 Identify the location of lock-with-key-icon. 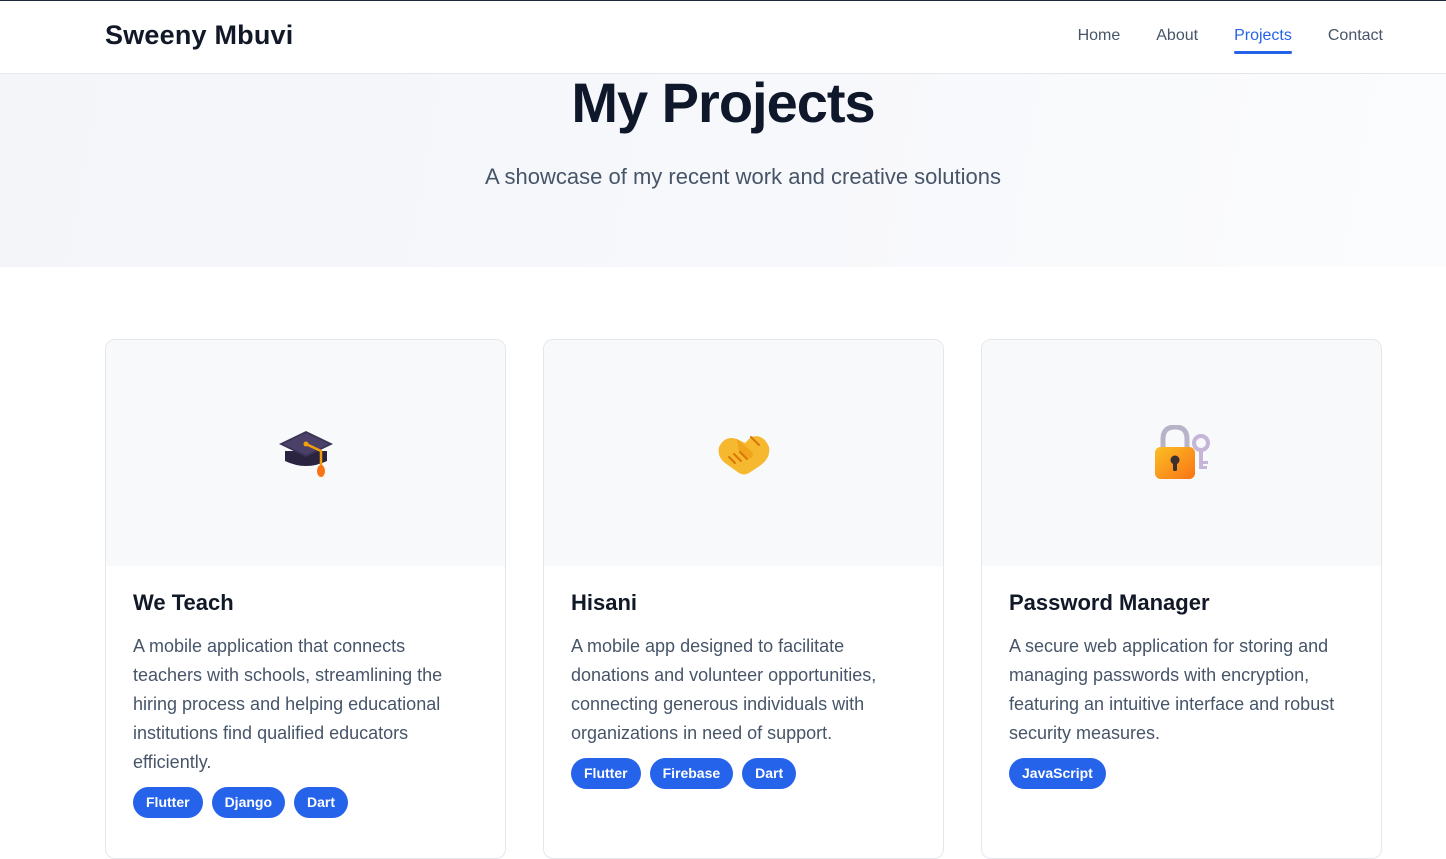
(1182, 452).